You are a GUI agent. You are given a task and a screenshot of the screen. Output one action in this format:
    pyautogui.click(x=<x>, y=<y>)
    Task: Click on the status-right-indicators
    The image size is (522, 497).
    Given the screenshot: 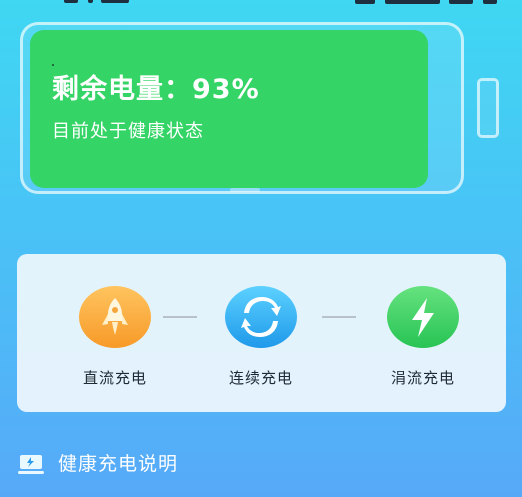 What is the action you would take?
    pyautogui.click(x=430, y=2)
    